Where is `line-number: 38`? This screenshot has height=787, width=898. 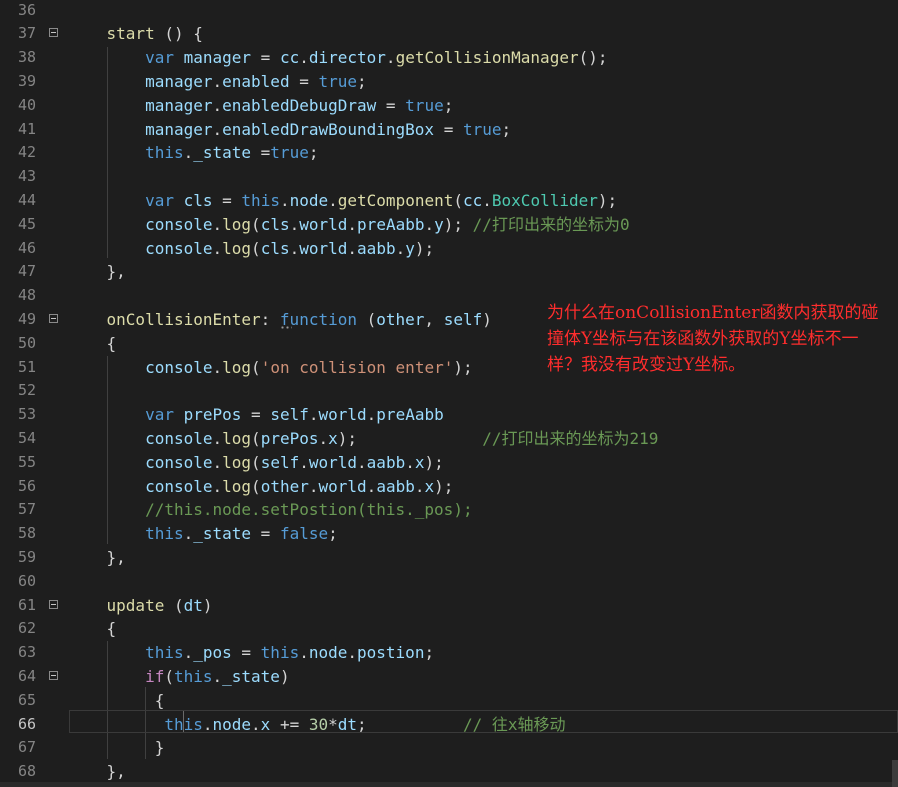
line-number: 38 is located at coordinates (26, 57).